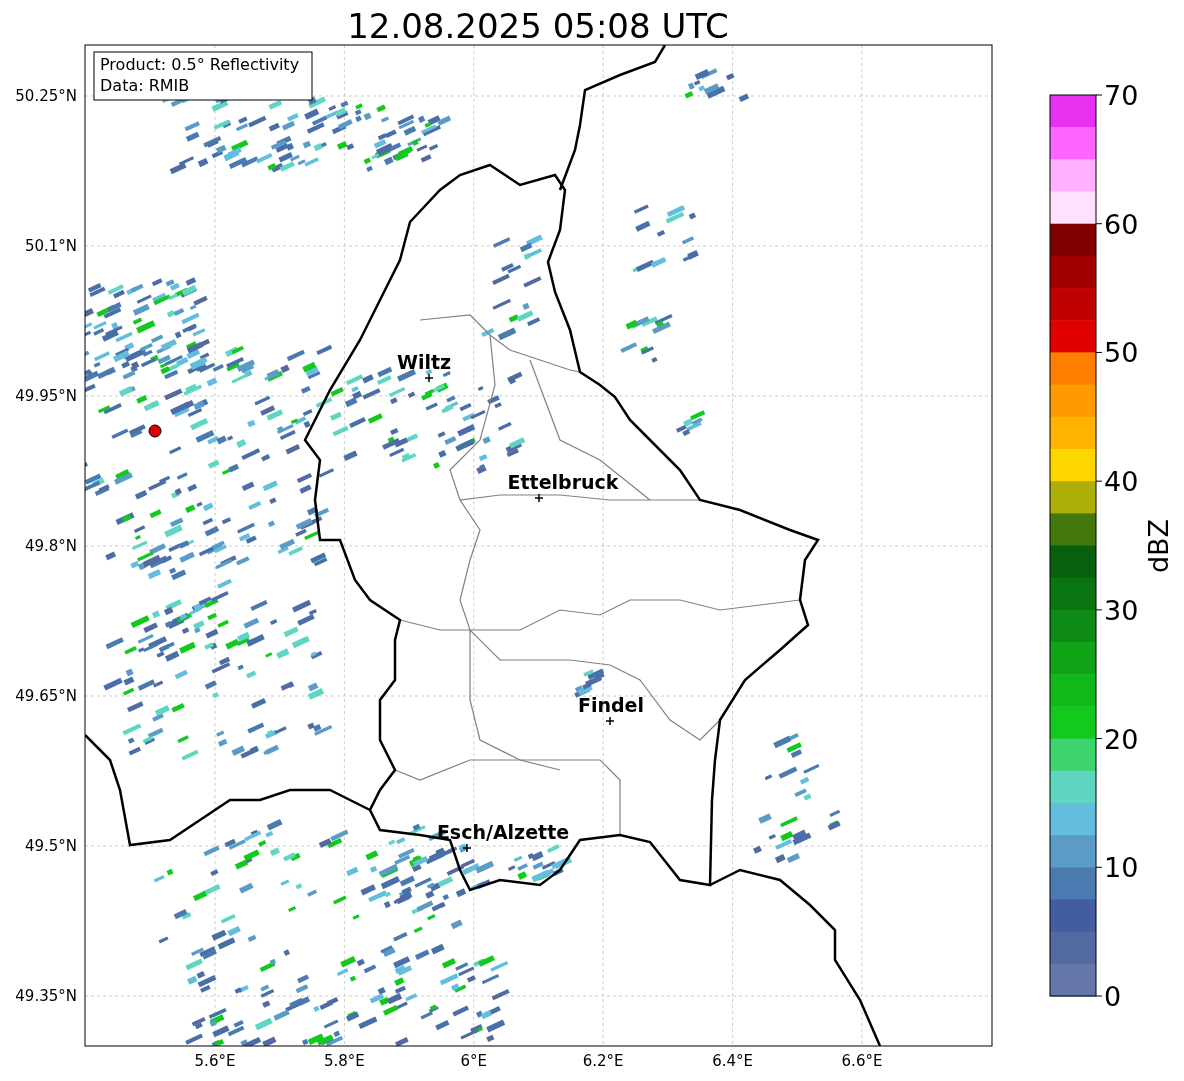 The image size is (1184, 1081). I want to click on longitude-label: 6.4°E, so click(732, 1061).